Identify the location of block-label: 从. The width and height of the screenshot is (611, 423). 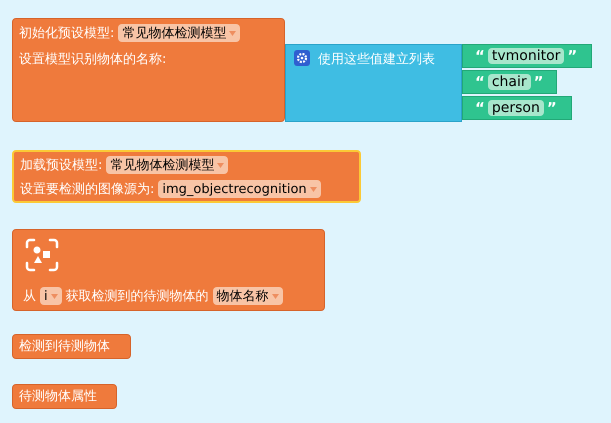
(29, 296).